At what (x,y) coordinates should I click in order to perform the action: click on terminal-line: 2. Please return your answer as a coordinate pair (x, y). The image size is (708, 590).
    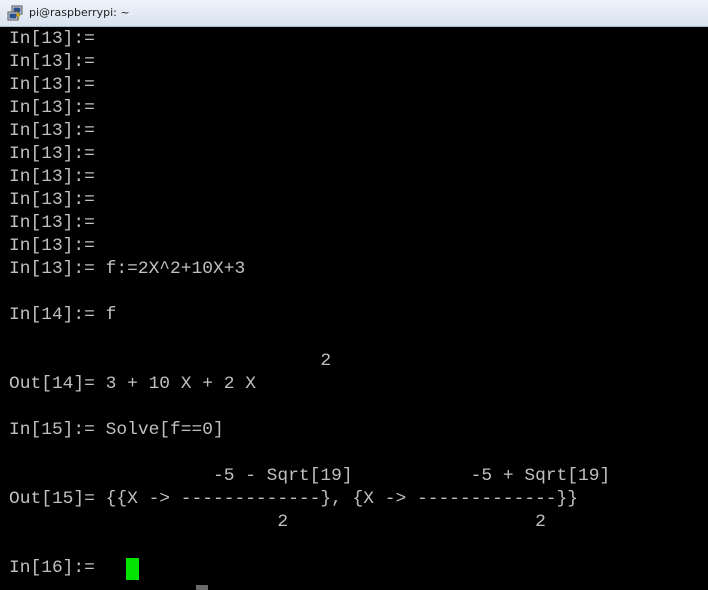
    Looking at the image, I should click on (170, 361).